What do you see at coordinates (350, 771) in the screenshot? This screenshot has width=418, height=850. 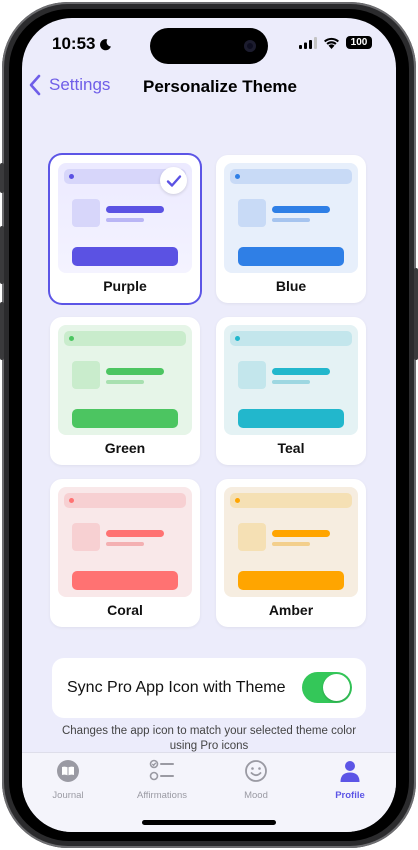 I see `person-icon` at bounding box center [350, 771].